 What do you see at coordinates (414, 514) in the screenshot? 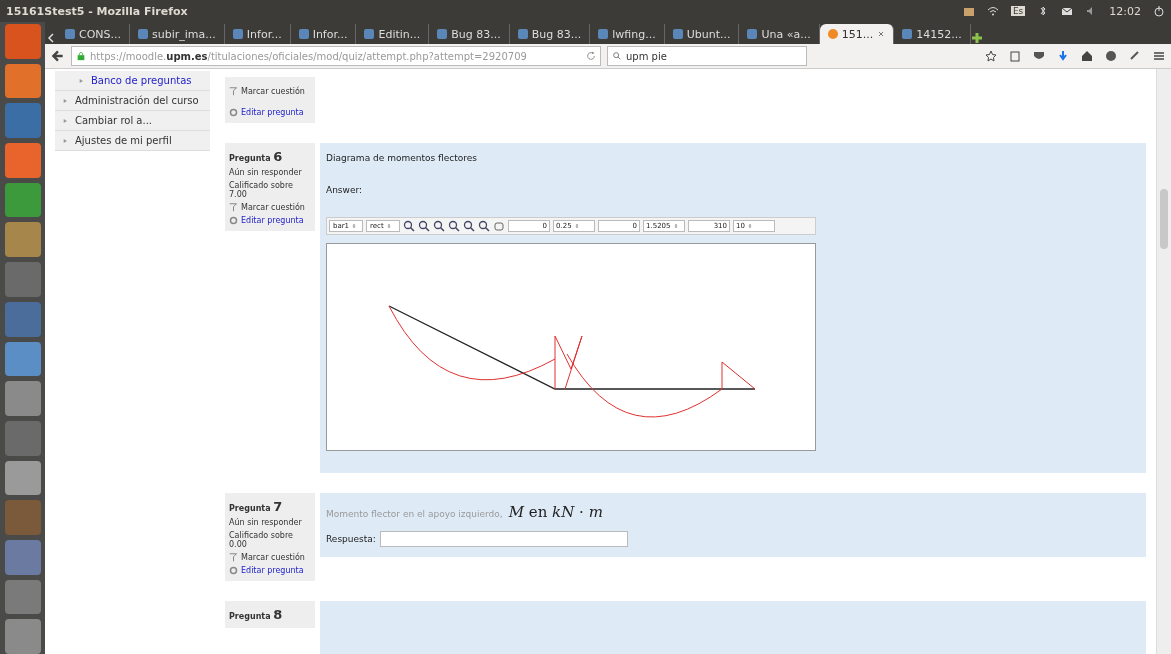
I see `question-text: Momento flector en el apoyo izquierdo,` at bounding box center [414, 514].